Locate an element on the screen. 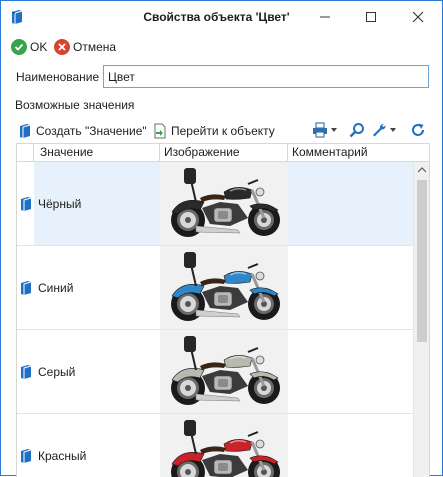 Image resolution: width=443 pixels, height=477 pixels. value-name: Серый is located at coordinates (57, 372).